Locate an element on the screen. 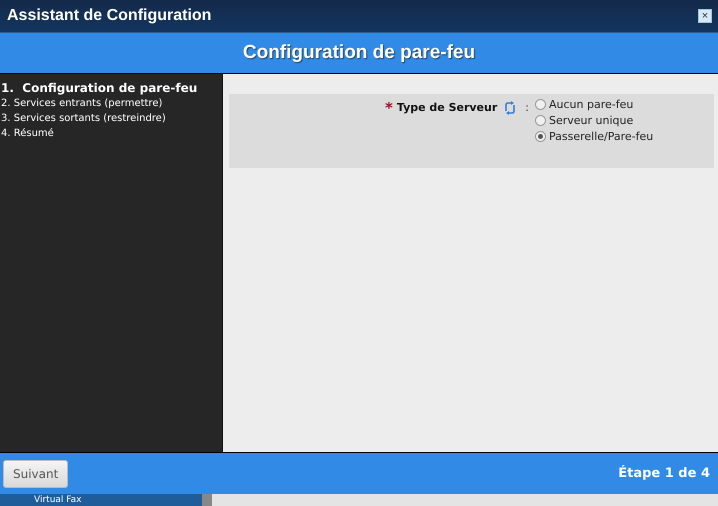 Image resolution: width=718 pixels, height=506 pixels. page-heading: Configuration de pare-feu is located at coordinates (359, 53).